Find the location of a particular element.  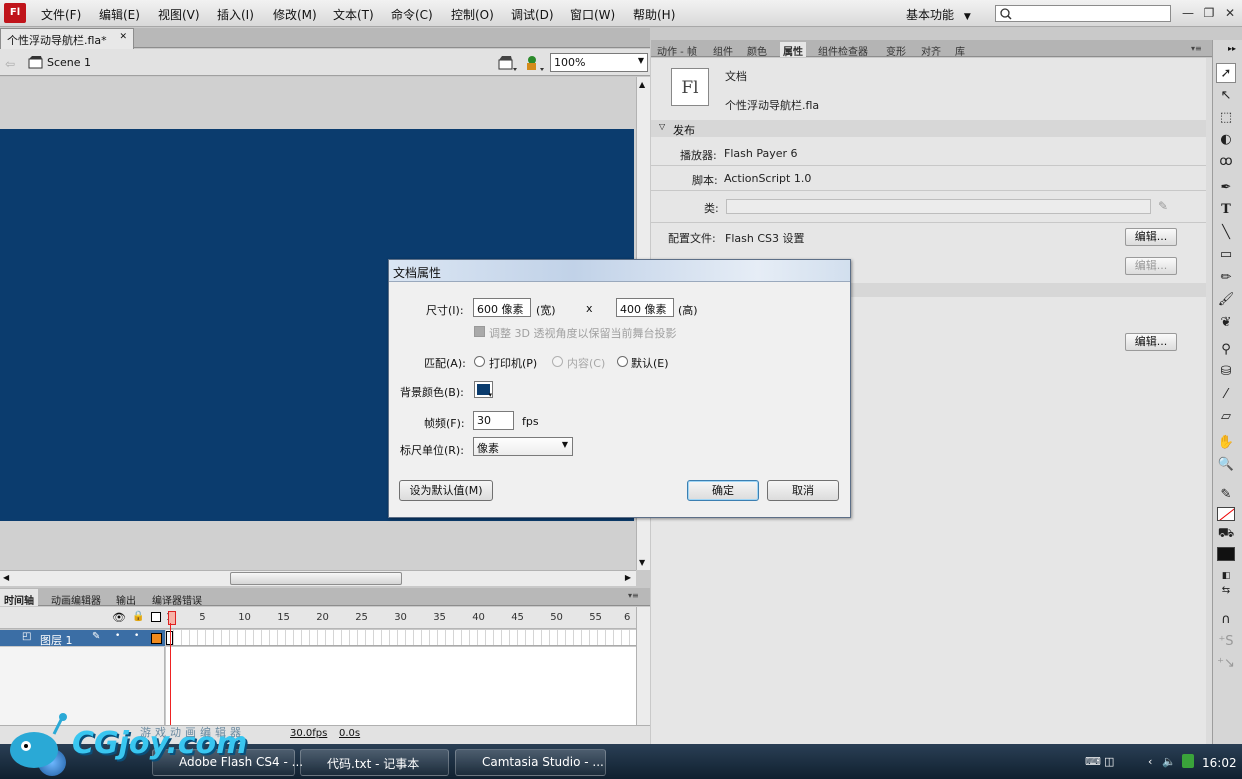

volume-icon: 🔈 is located at coordinates (1169, 761).